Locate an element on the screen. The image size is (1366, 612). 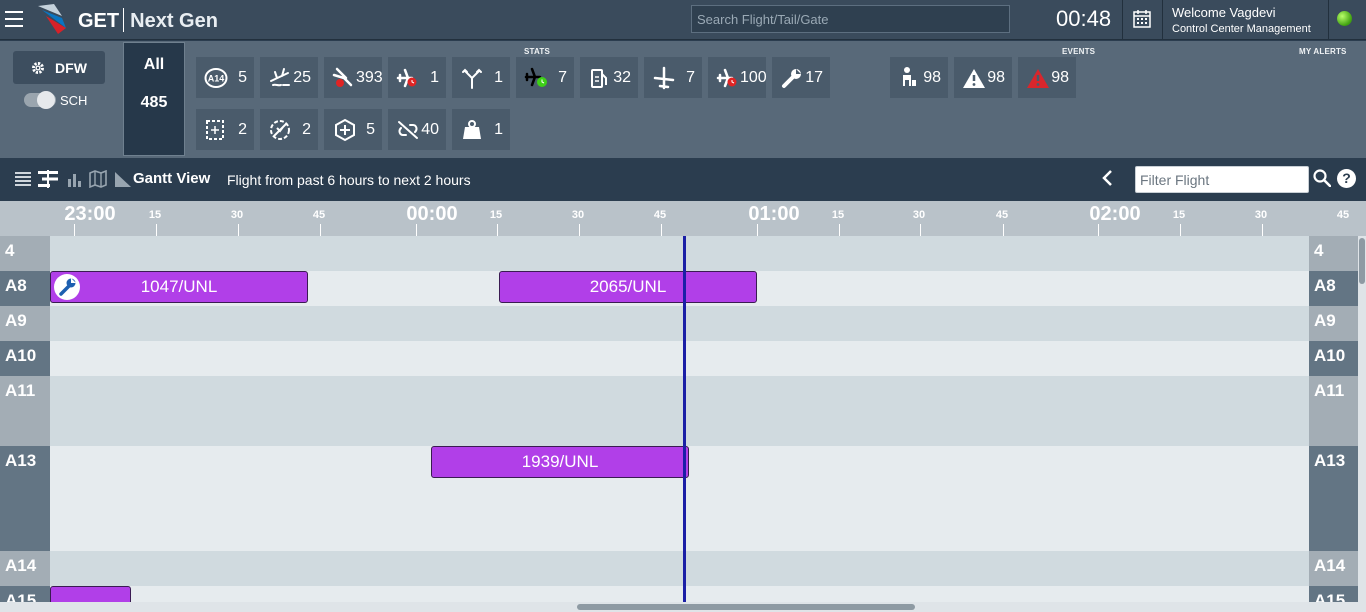
stat-tile-departure-route: 25 is located at coordinates (289, 77).